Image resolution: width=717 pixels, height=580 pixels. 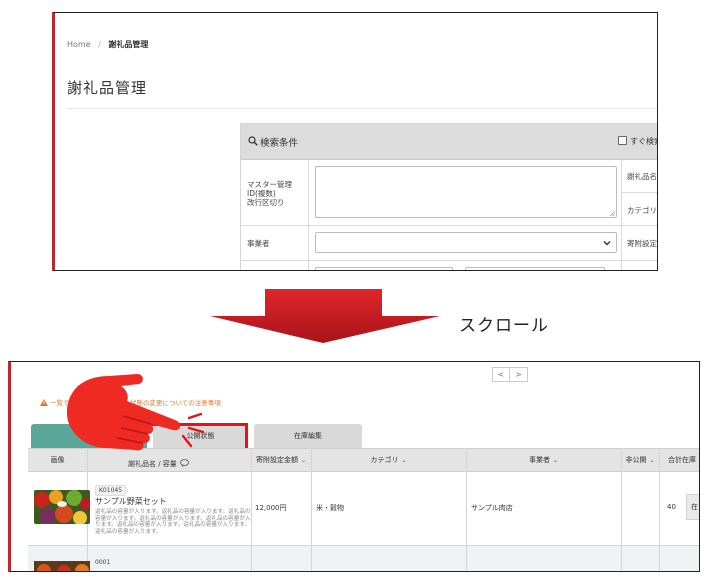 I want to click on stock-value: 40, so click(x=671, y=507).